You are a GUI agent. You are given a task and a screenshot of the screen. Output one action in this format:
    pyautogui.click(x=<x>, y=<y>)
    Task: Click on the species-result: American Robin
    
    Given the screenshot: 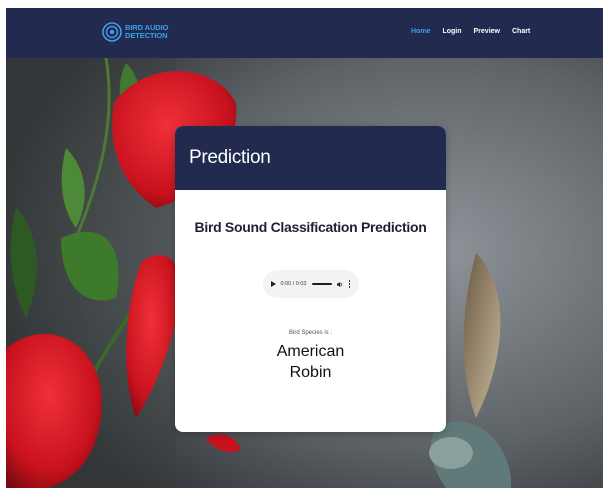 What is the action you would take?
    pyautogui.click(x=310, y=362)
    